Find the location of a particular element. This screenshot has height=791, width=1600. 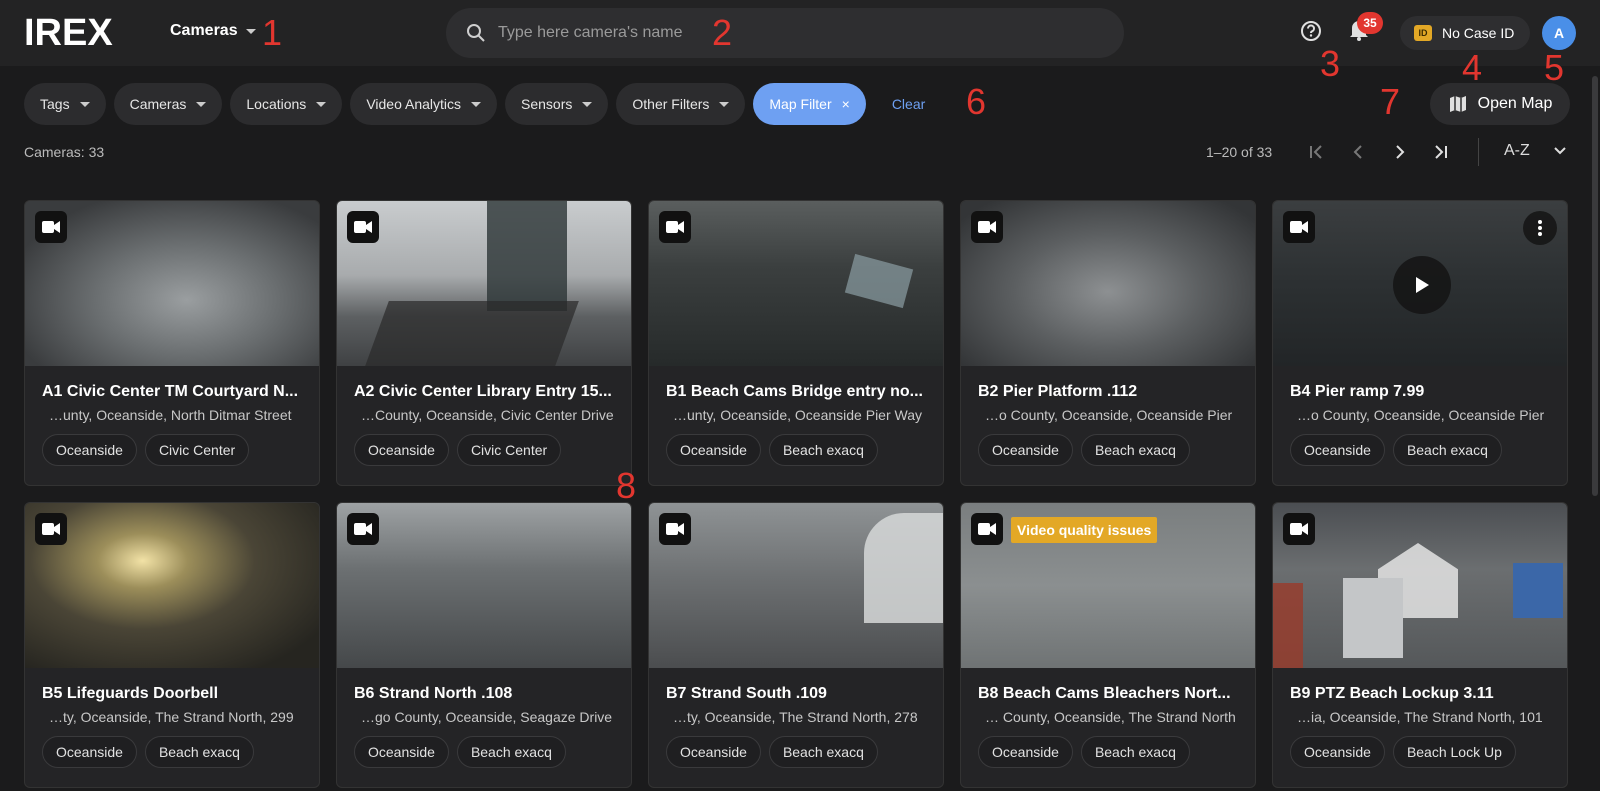

open-map-button: Open Map is located at coordinates (1500, 104).